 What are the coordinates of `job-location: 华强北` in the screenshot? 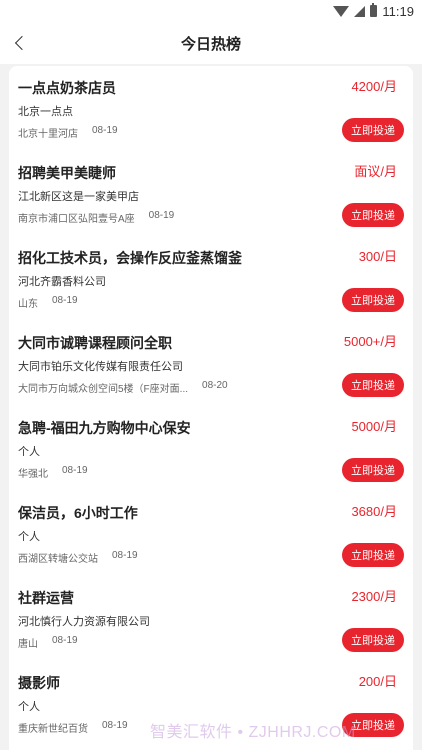 It's located at (33, 474).